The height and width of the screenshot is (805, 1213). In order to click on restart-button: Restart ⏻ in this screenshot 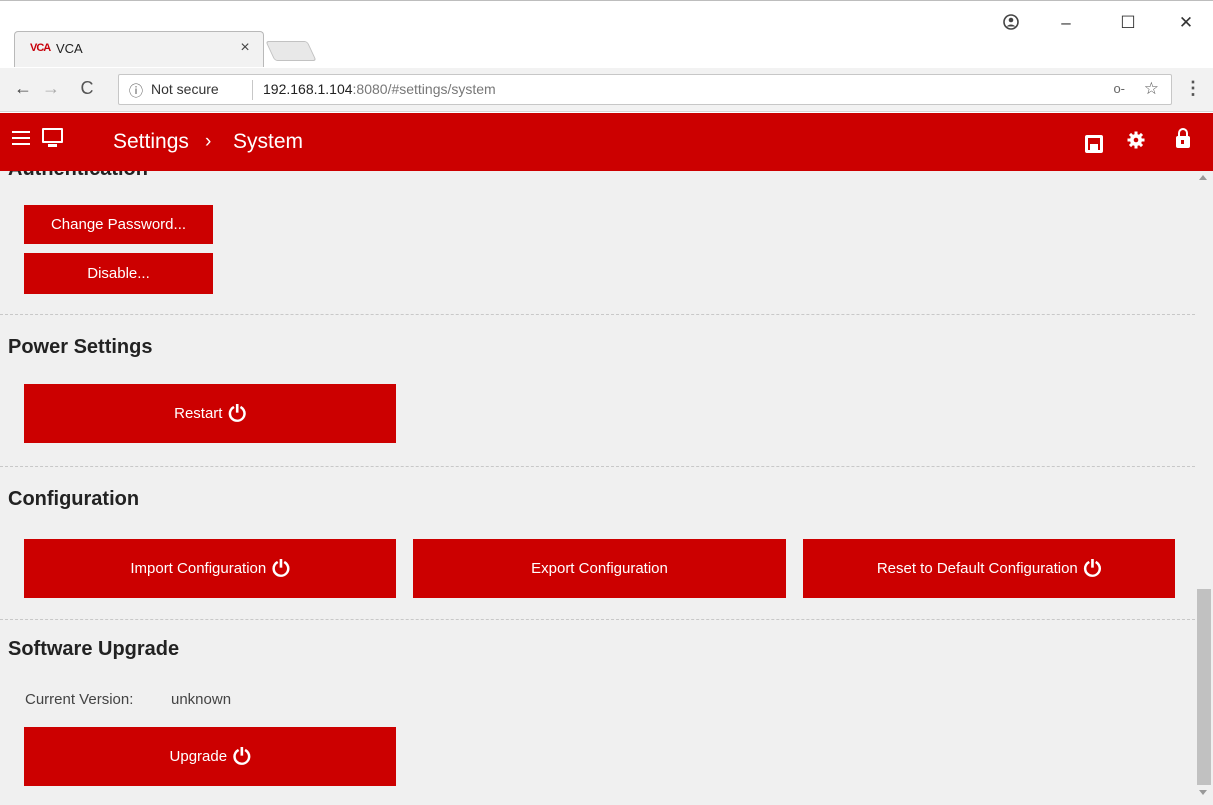, I will do `click(210, 413)`.